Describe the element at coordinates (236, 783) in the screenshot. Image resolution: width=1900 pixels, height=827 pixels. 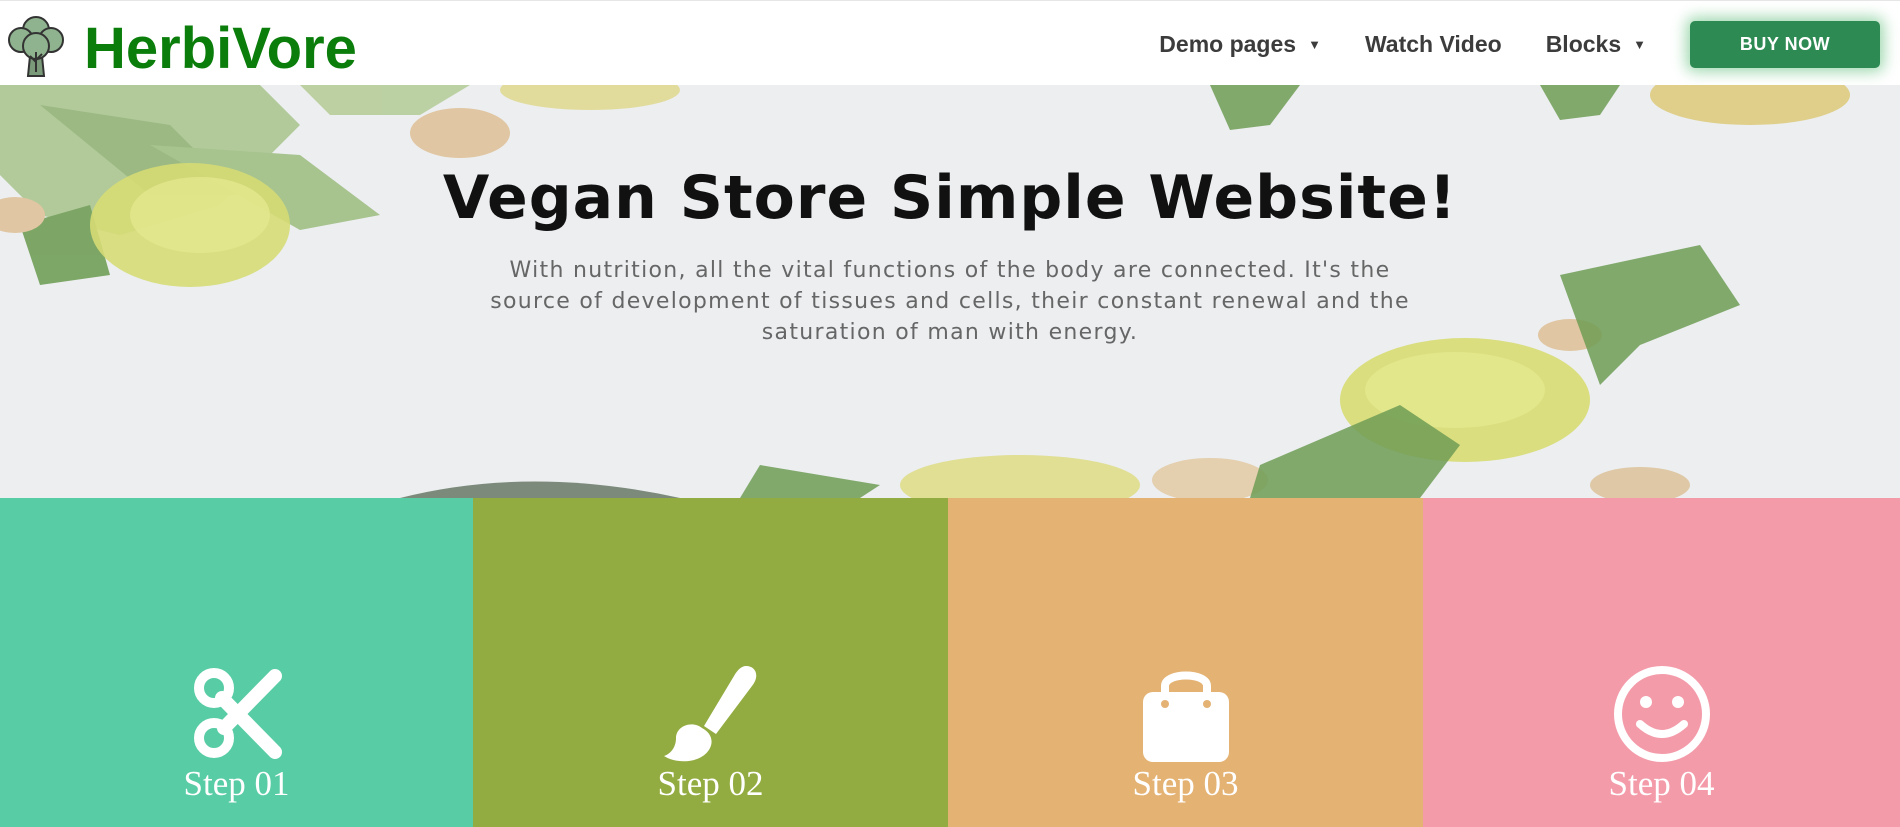
I see `step-01-label: Step 01` at that location.